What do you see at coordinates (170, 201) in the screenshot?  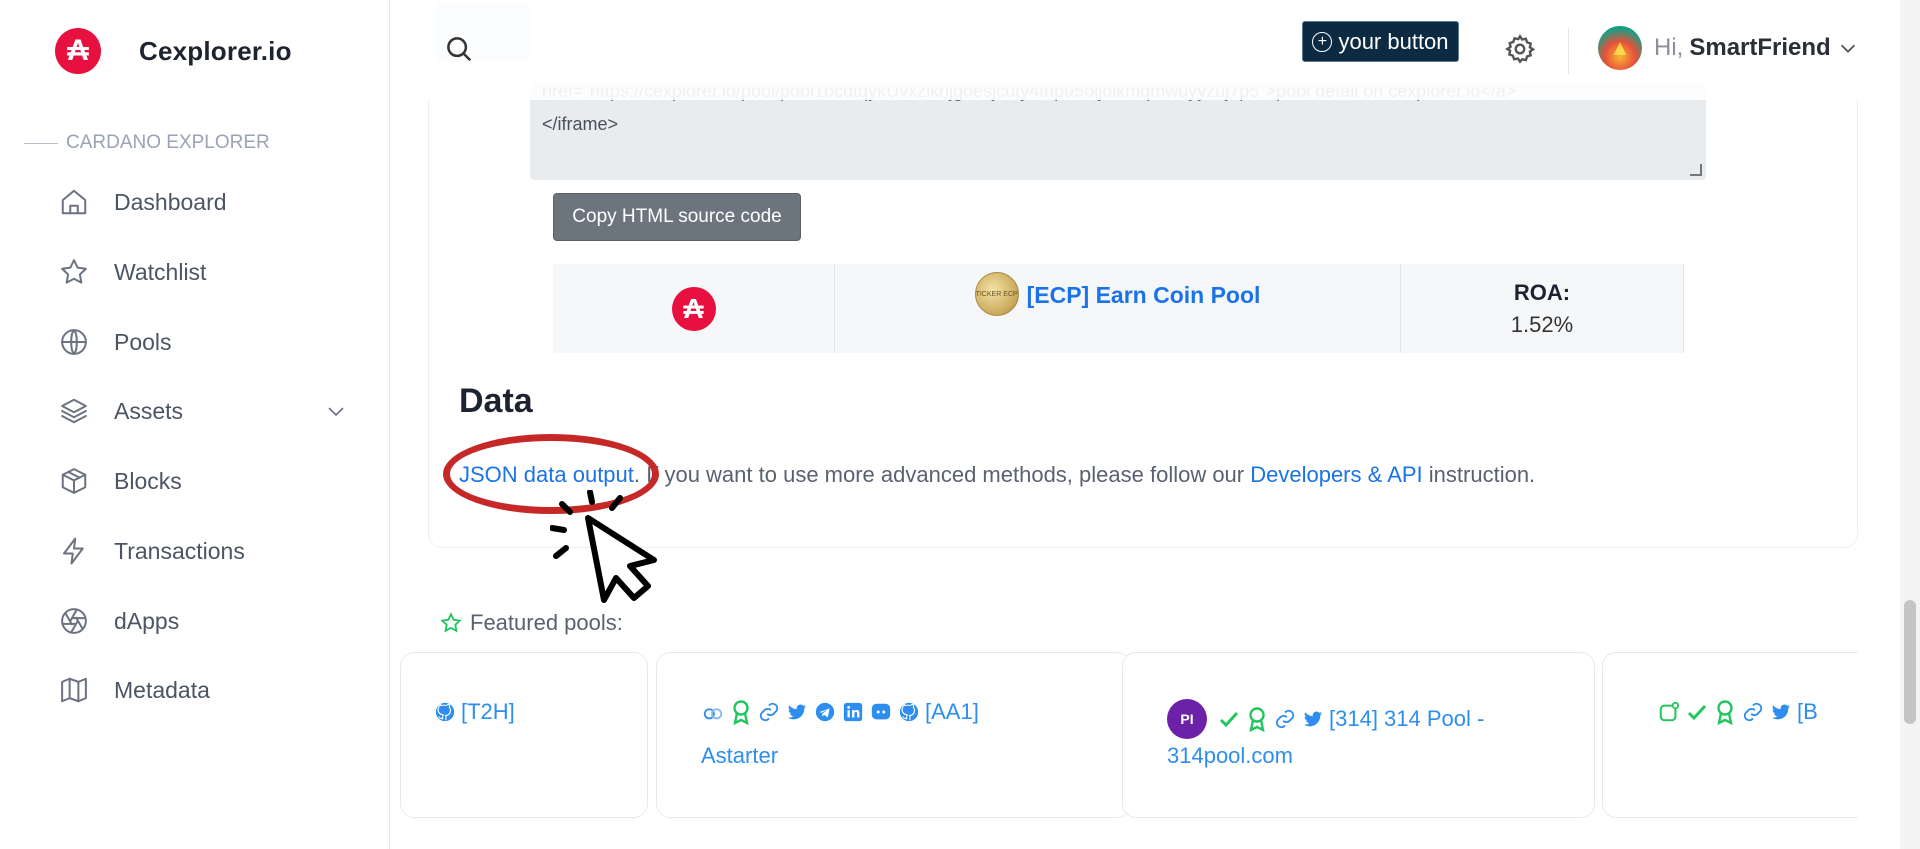 I see `sidebar-item-label: Dashboard` at bounding box center [170, 201].